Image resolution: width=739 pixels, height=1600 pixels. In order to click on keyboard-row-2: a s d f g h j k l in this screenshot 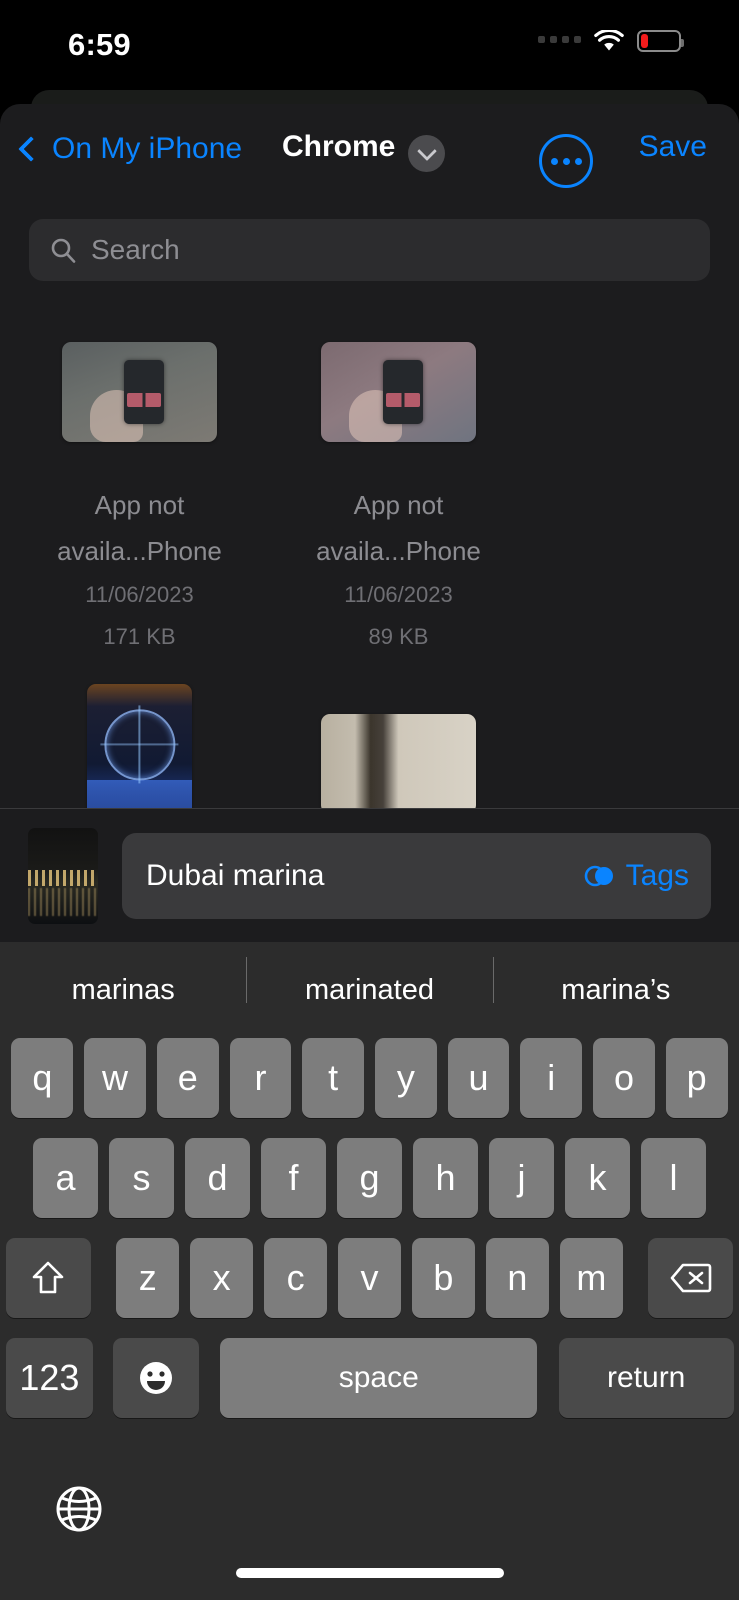, I will do `click(369, 1178)`.